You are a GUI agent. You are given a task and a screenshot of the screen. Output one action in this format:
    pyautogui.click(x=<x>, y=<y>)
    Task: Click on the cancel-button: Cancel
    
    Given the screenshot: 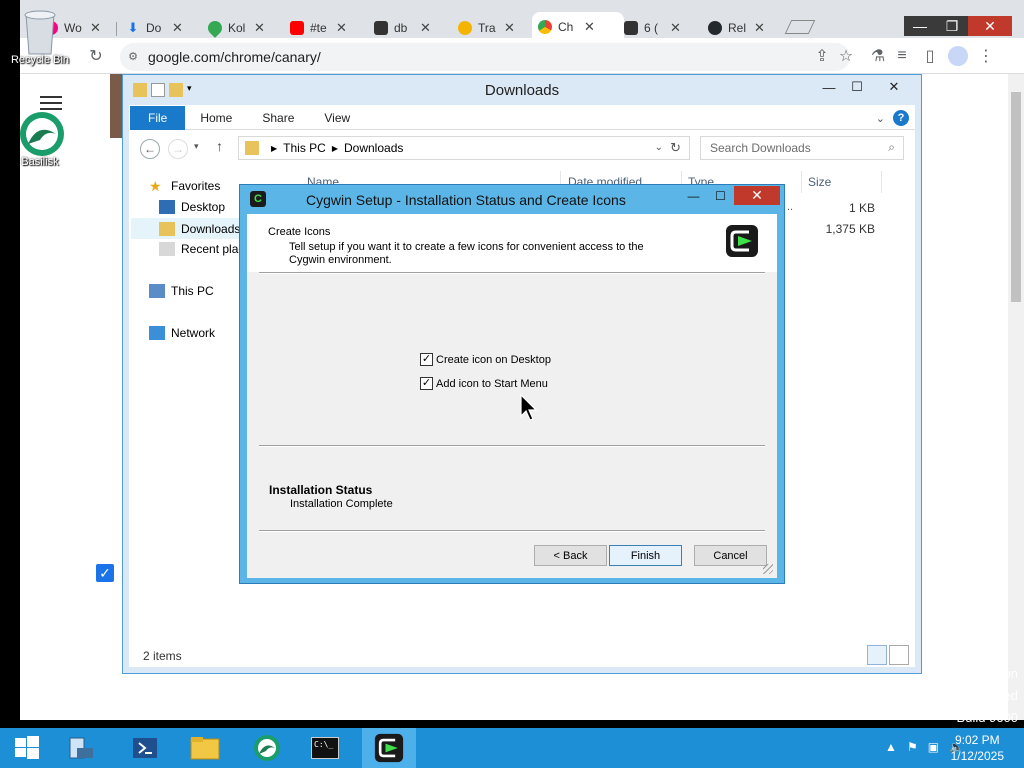 What is the action you would take?
    pyautogui.click(x=730, y=555)
    